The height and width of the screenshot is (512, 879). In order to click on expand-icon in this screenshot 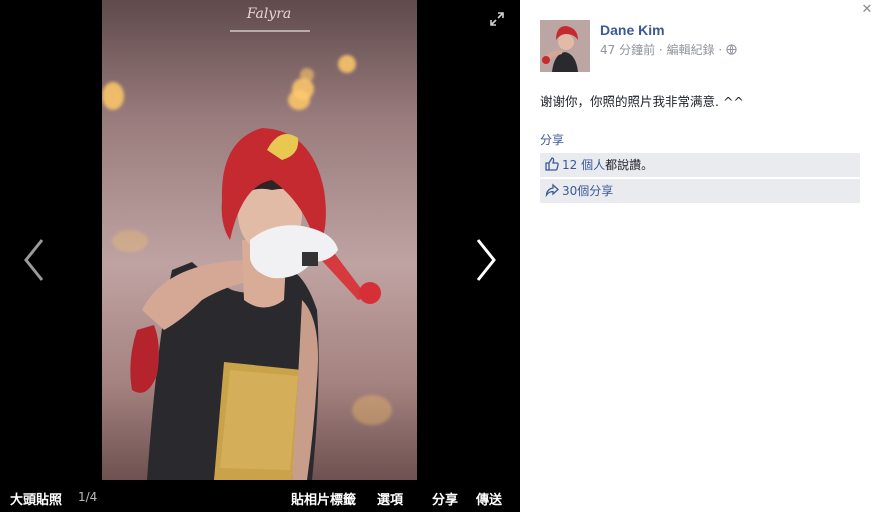, I will do `click(497, 19)`.